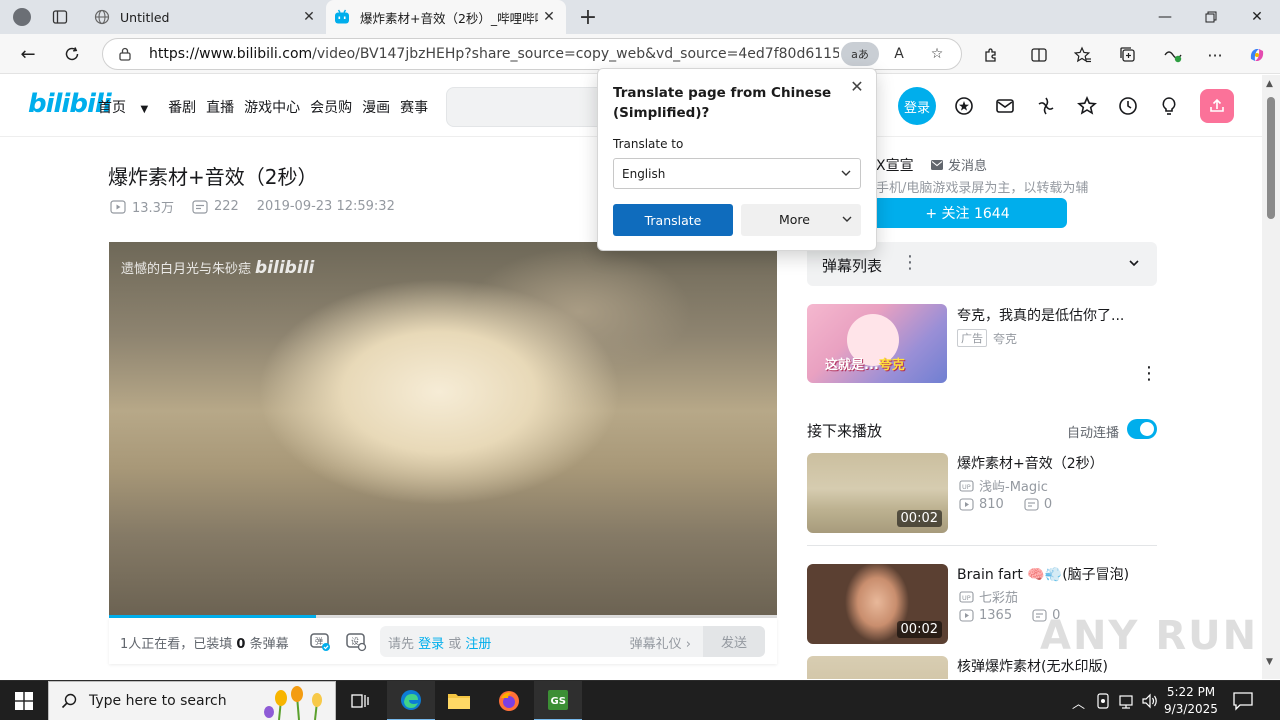 The height and width of the screenshot is (720, 1280). Describe the element at coordinates (1269, 662) in the screenshot. I see `scroll-down-icon: ▼` at that location.